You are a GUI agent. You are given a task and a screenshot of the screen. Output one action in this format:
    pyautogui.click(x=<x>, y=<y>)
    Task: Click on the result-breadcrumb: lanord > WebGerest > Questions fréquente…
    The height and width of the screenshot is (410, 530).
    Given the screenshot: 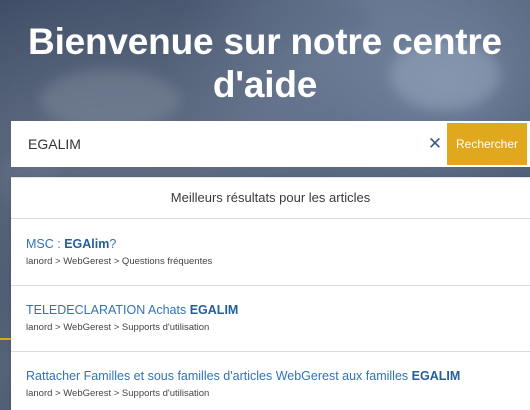 What is the action you would take?
    pyautogui.click(x=119, y=261)
    